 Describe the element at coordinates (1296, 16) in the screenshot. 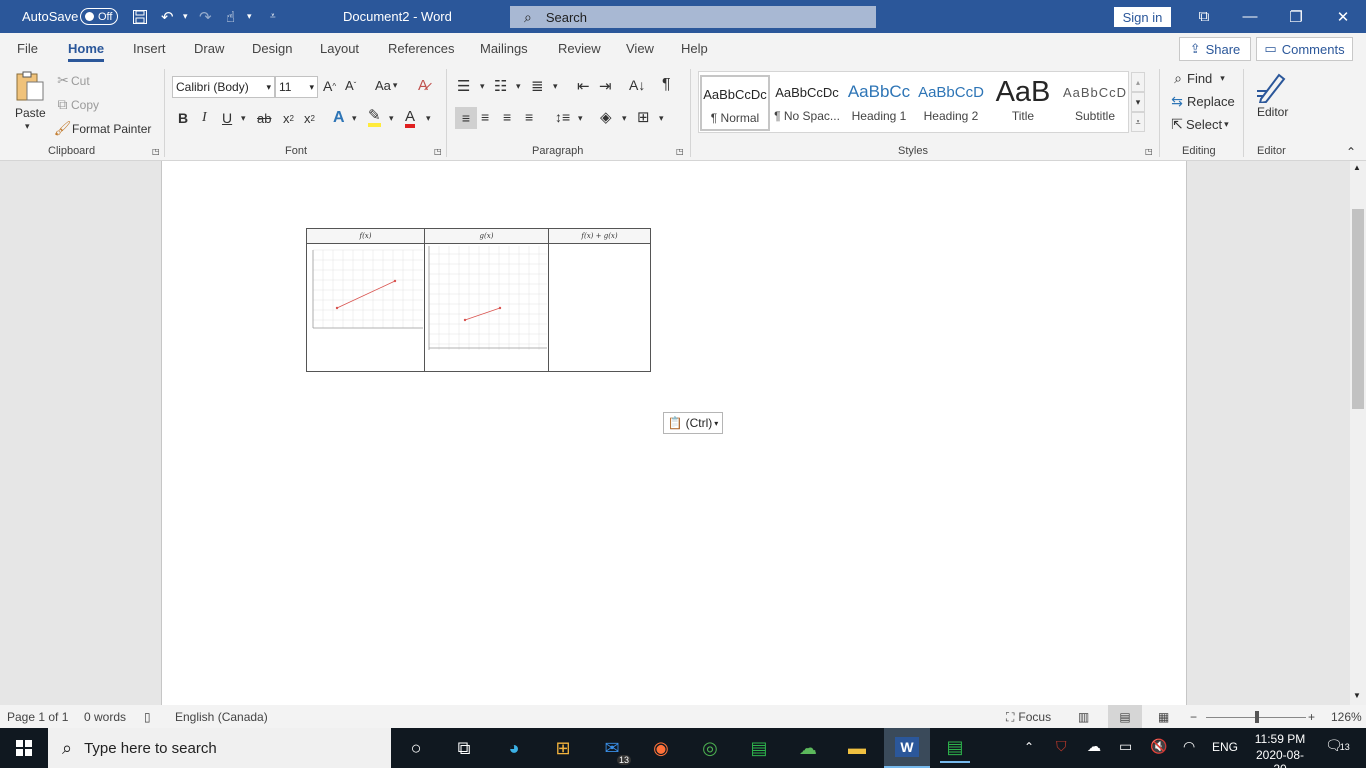

I see `restore-icon: ❐` at that location.